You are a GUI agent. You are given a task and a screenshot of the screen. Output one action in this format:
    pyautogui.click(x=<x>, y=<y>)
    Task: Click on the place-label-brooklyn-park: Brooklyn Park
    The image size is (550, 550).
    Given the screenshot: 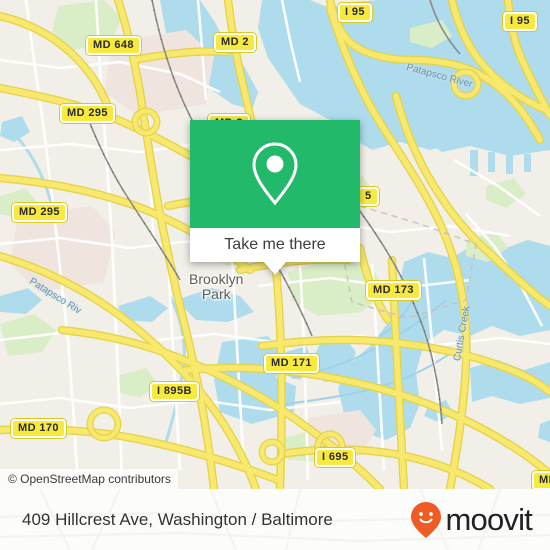 What is the action you would take?
    pyautogui.click(x=216, y=286)
    